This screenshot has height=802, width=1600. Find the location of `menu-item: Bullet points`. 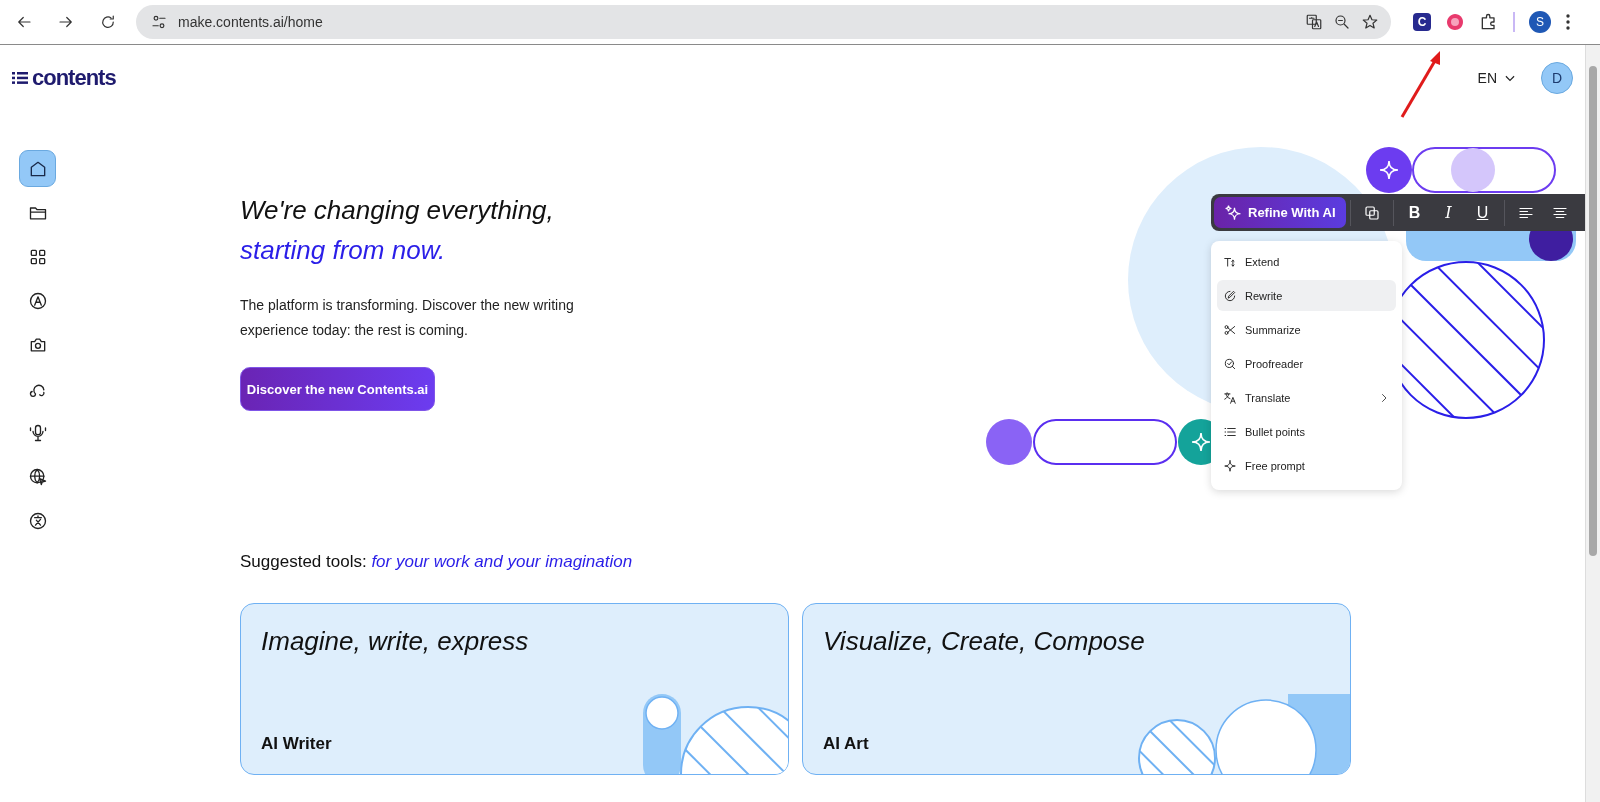

menu-item: Bullet points is located at coordinates (1306, 431).